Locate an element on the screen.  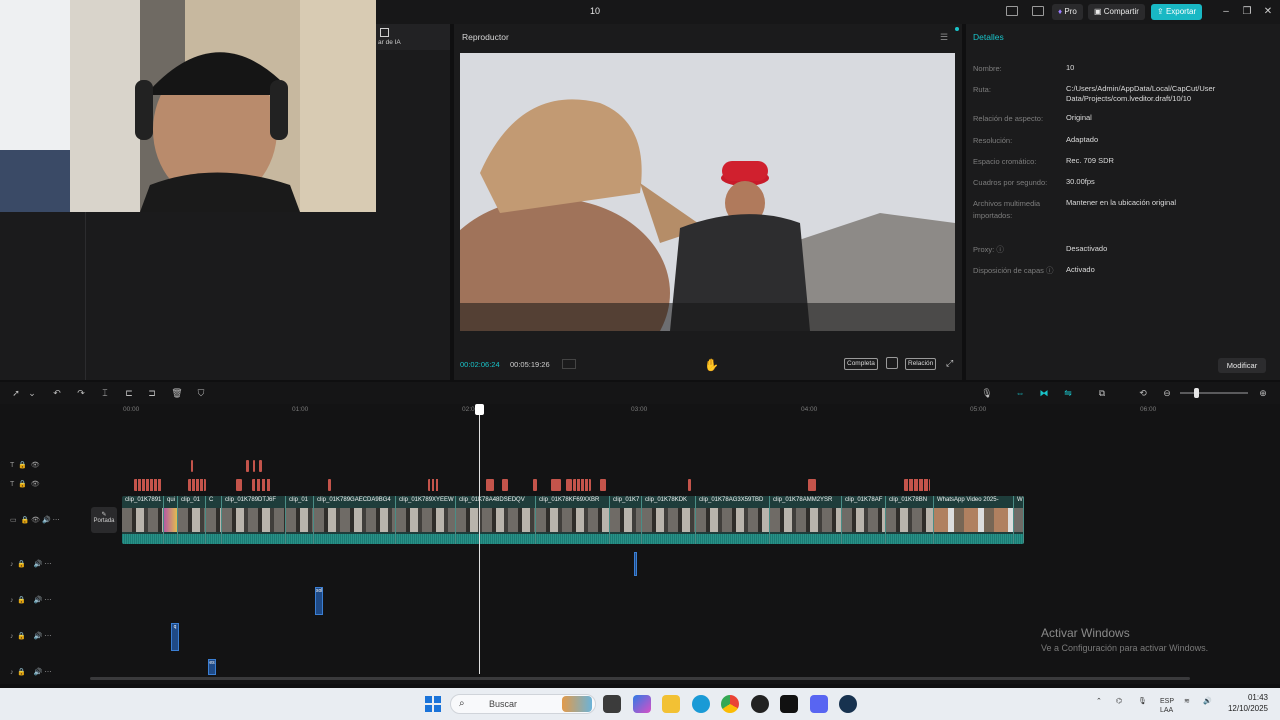
video-clip: clip_01K78A48DSEDQV is located at coordinates (496, 520).